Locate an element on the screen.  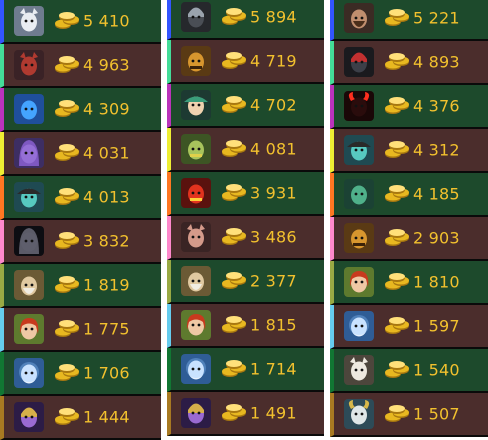
red-demon-icon is located at coordinates (196, 193).